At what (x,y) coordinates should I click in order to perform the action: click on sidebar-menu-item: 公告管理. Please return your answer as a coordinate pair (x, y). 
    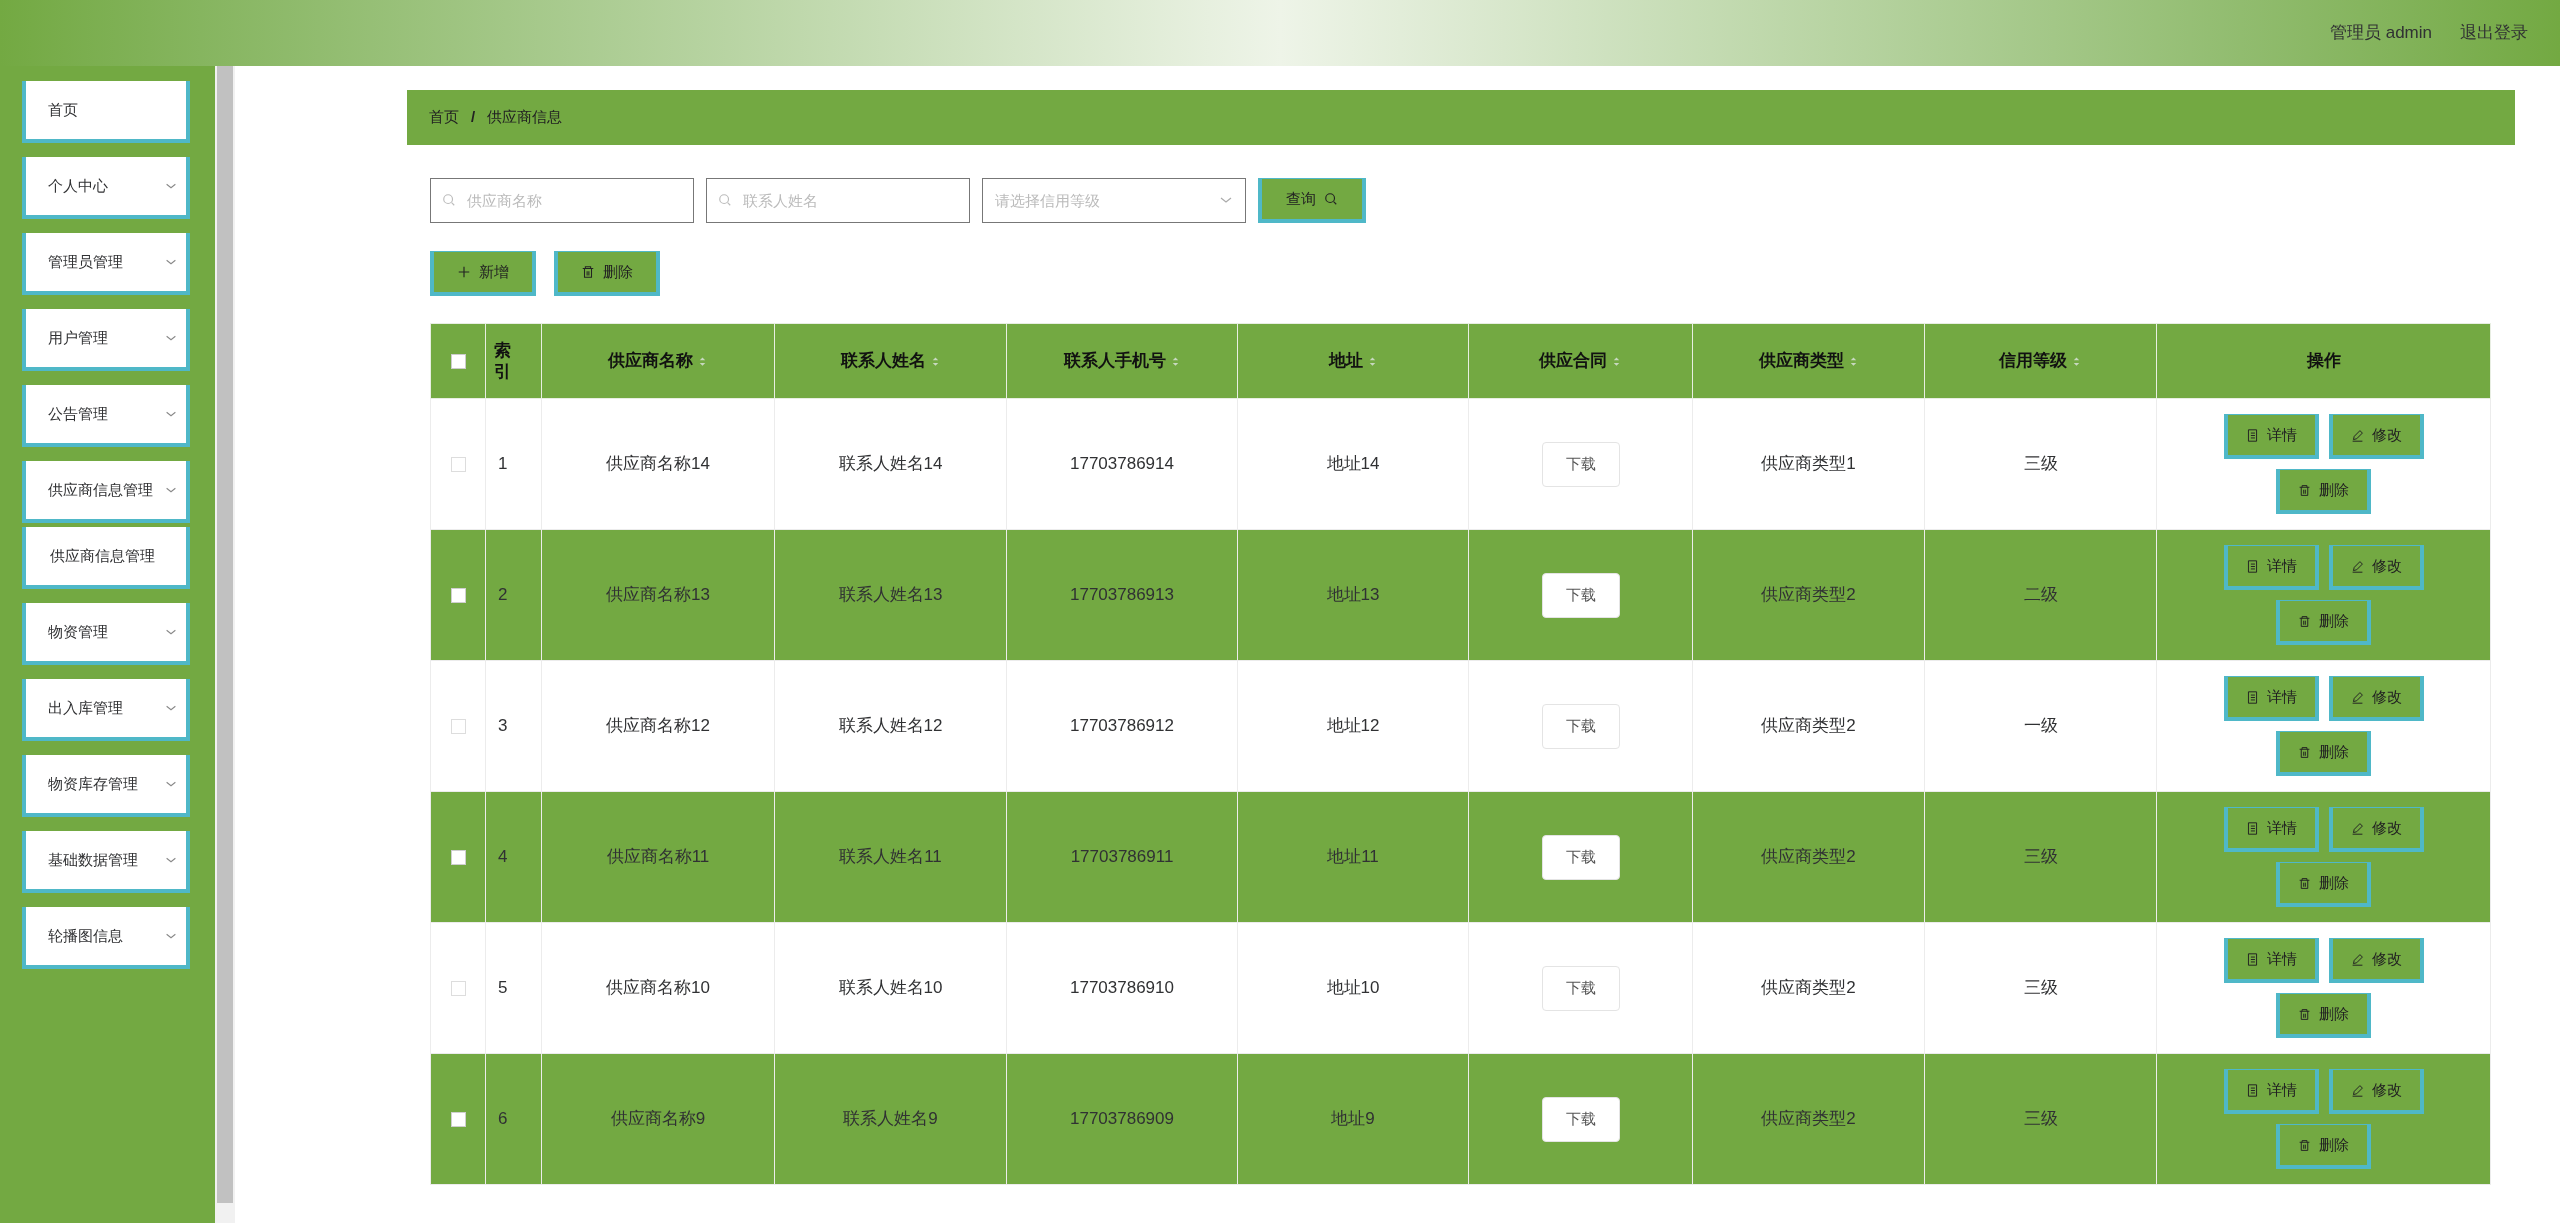
    Looking at the image, I should click on (106, 416).